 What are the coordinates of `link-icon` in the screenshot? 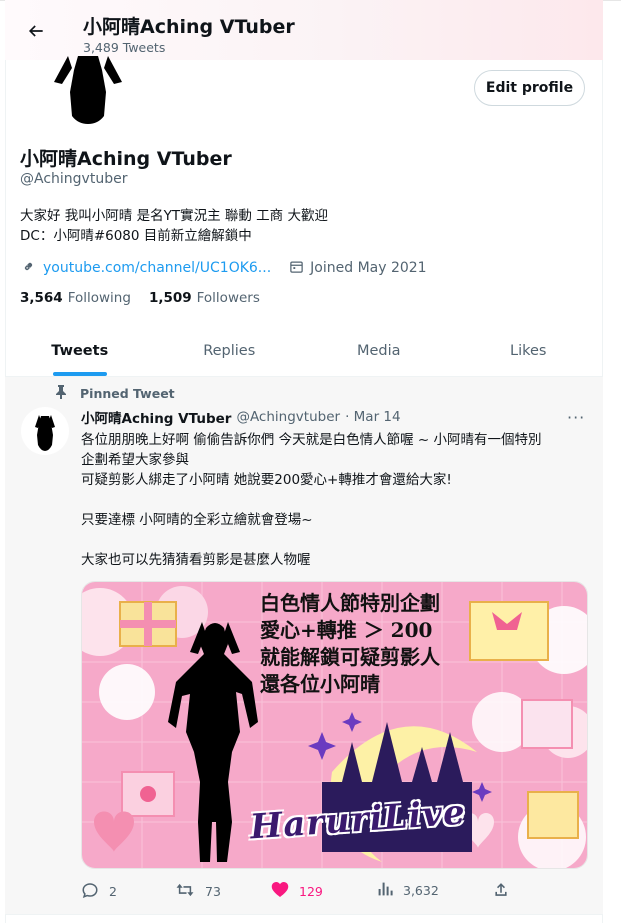 It's located at (28, 268).